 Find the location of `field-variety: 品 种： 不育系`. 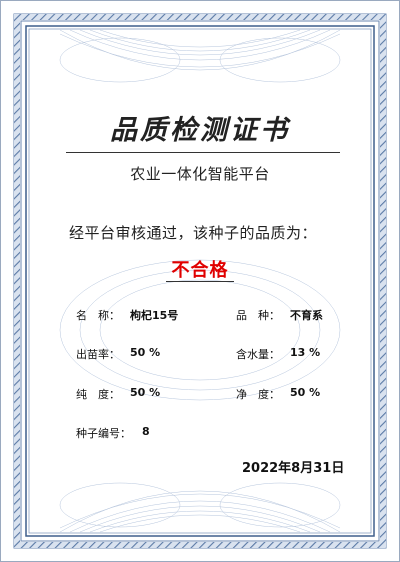

field-variety: 品 种： 不育系 is located at coordinates (279, 315).